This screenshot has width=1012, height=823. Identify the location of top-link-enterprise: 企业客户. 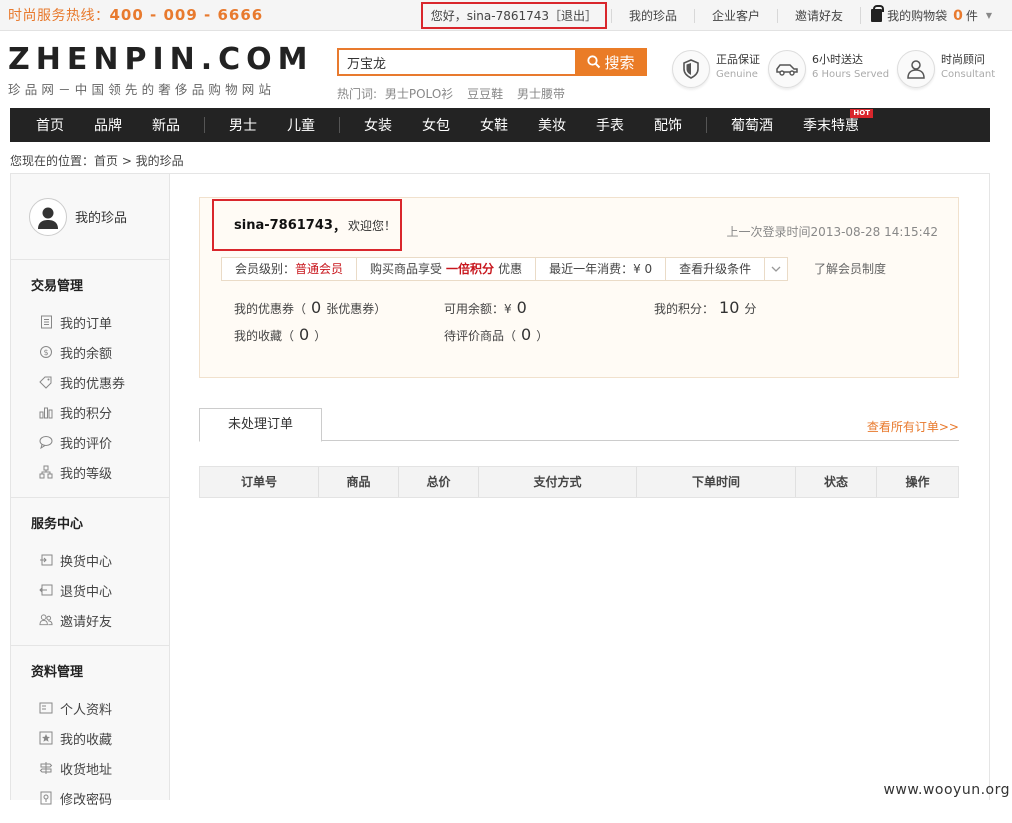
(735, 15).